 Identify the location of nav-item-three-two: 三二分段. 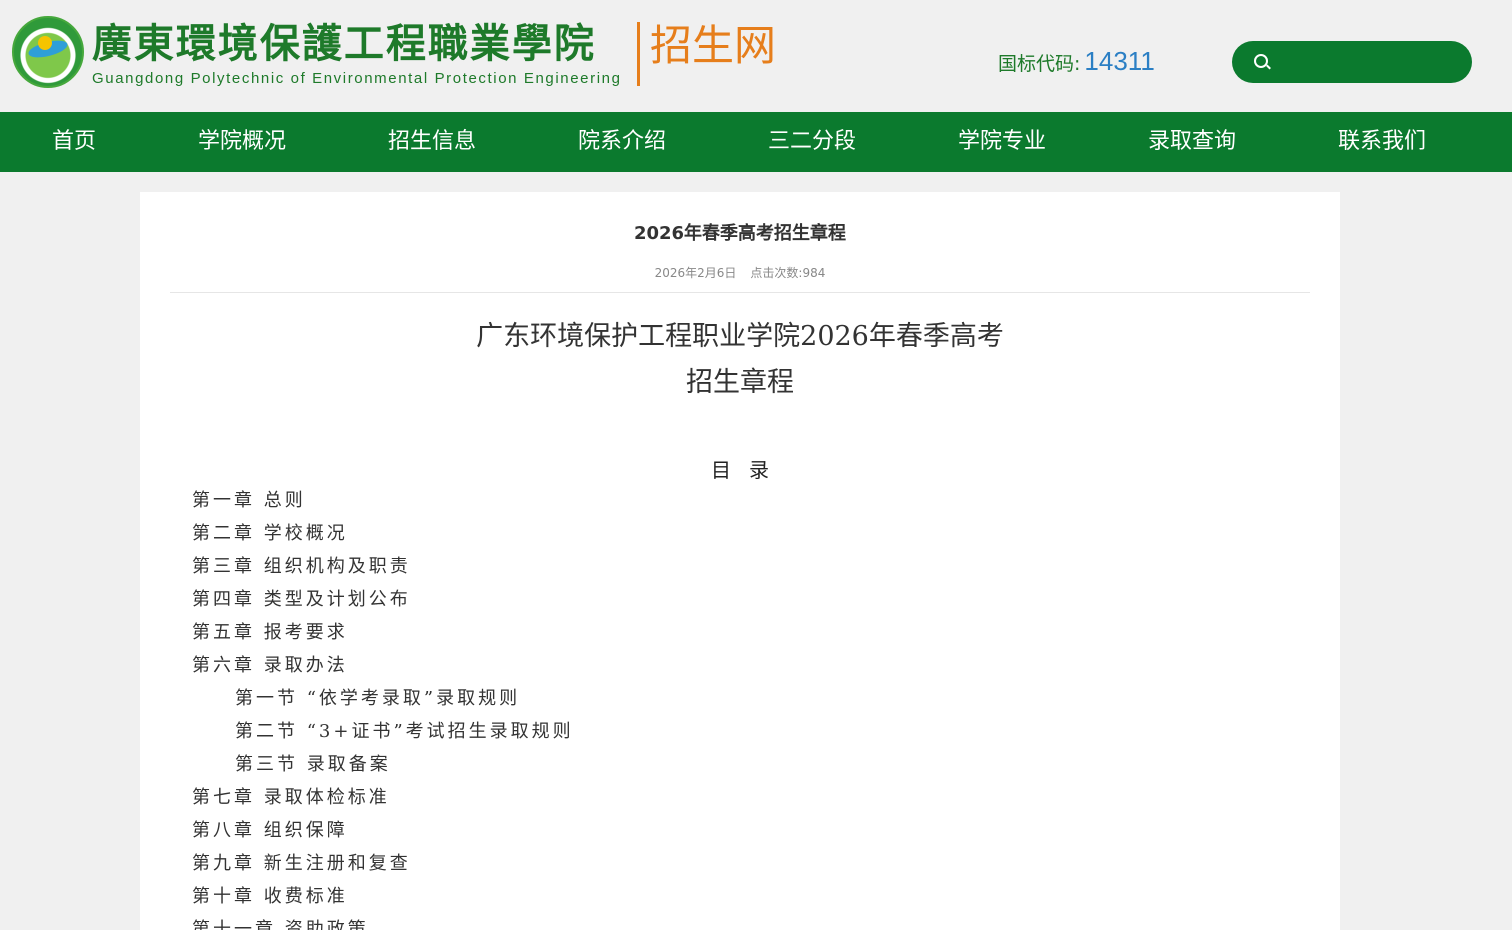
(812, 142).